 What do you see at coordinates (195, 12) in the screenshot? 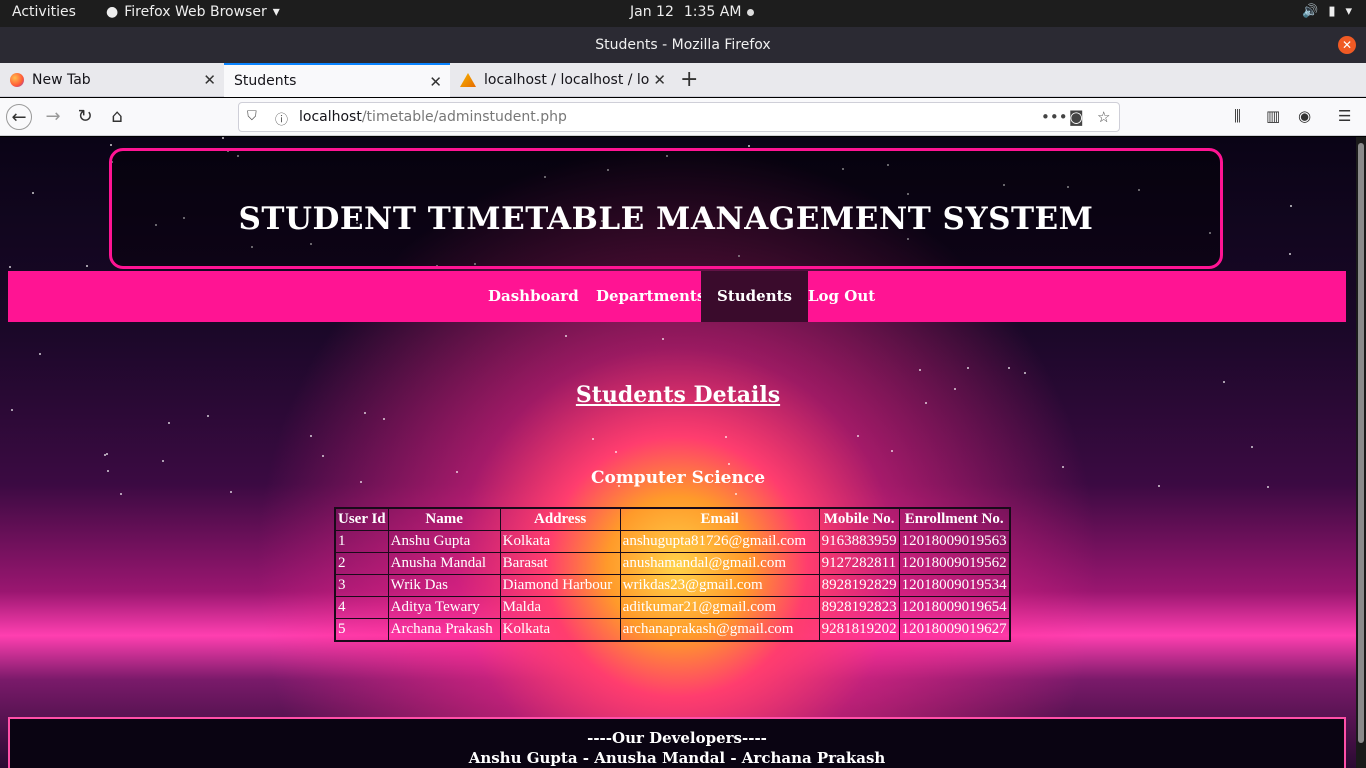
I see `app-menu-label: Firefox Web Browser` at bounding box center [195, 12].